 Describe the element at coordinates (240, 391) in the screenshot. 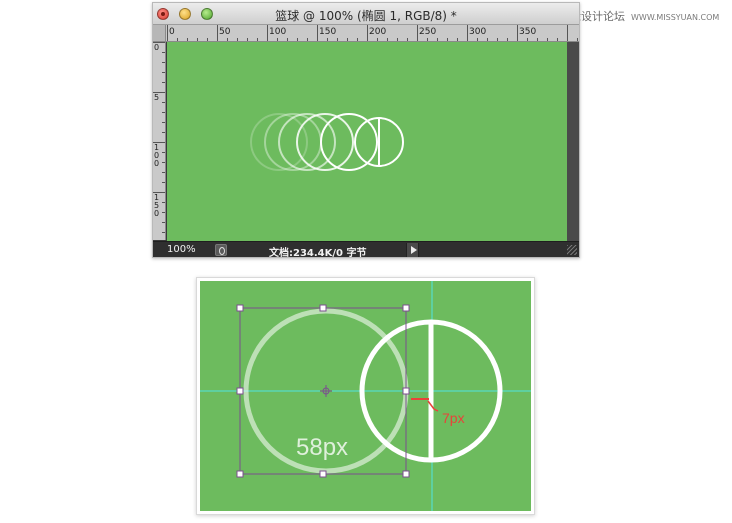

I see `handle-ml` at that location.